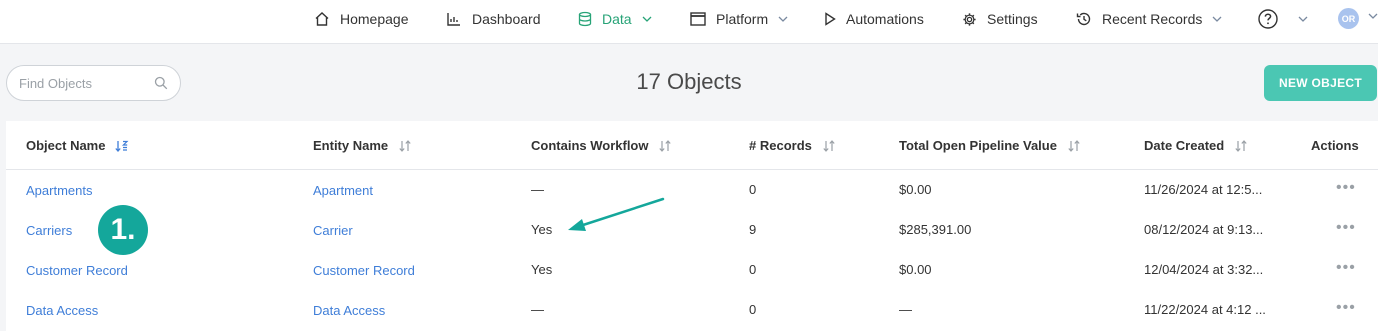 The width and height of the screenshot is (1378, 331). What do you see at coordinates (935, 229) in the screenshot?
I see `pipeline-cell: $285,391.00` at bounding box center [935, 229].